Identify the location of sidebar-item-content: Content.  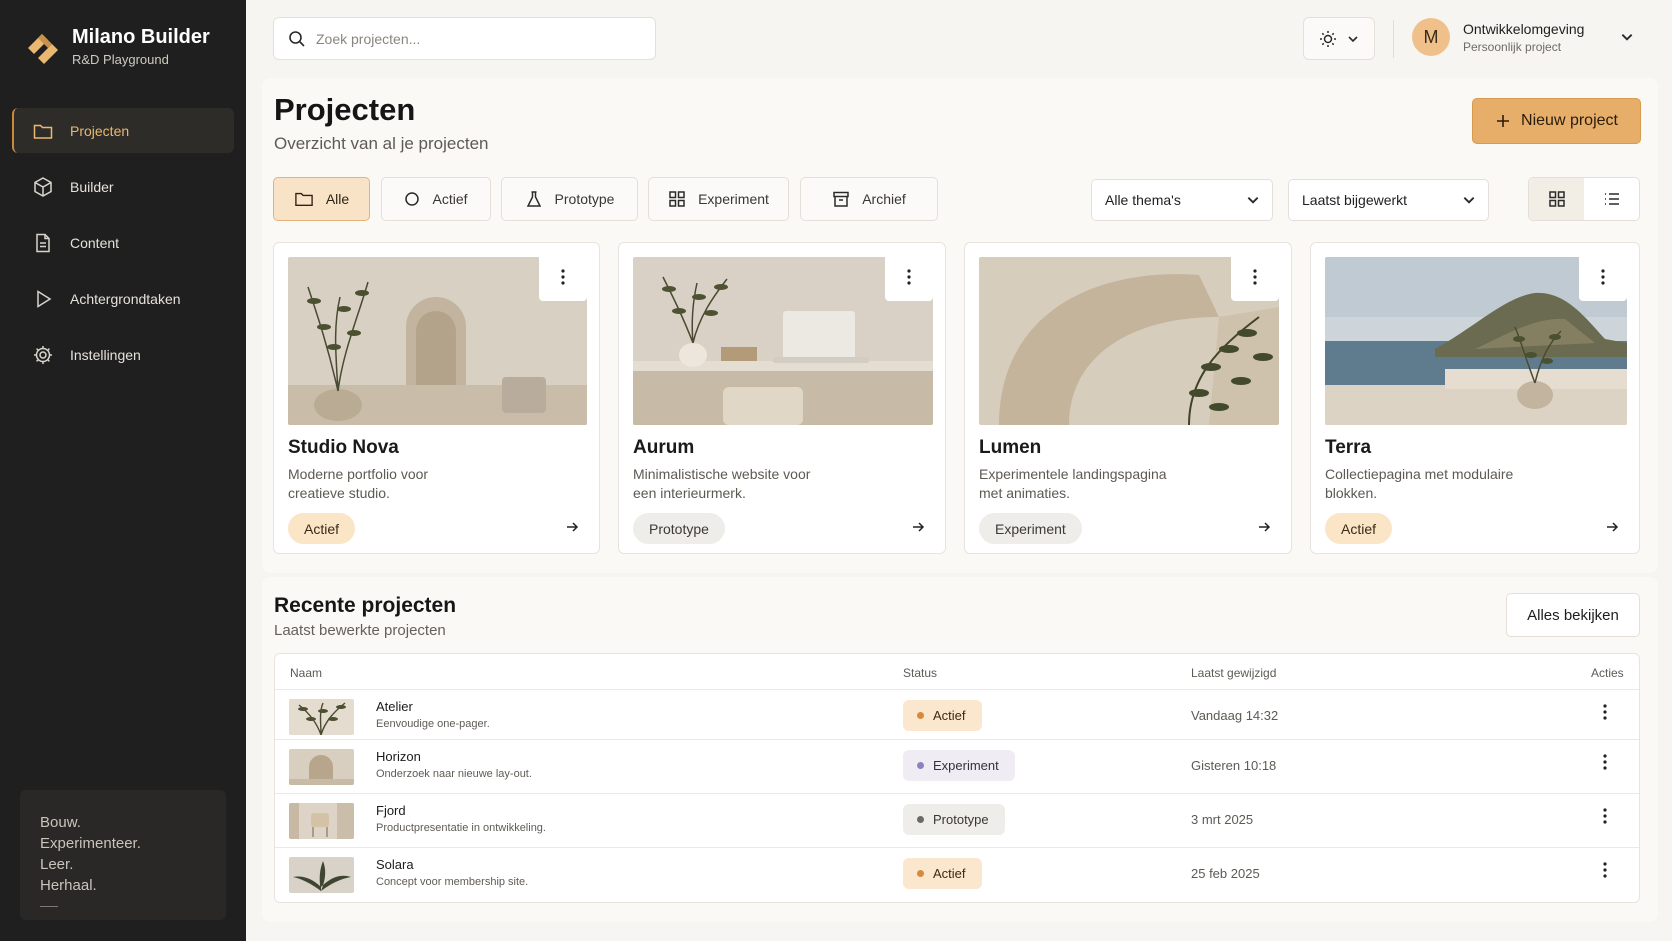
(123, 242).